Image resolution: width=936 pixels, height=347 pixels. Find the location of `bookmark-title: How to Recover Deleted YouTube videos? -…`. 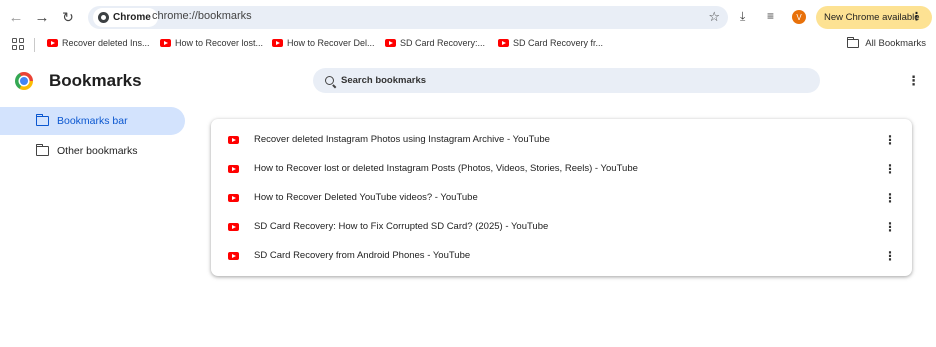

bookmark-title: How to Recover Deleted YouTube videos? -… is located at coordinates (366, 197).